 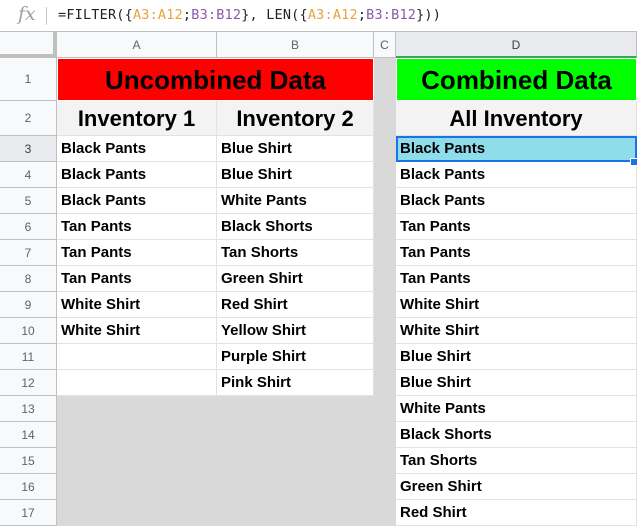 What do you see at coordinates (295, 227) in the screenshot?
I see `cell-b6: Black Shorts` at bounding box center [295, 227].